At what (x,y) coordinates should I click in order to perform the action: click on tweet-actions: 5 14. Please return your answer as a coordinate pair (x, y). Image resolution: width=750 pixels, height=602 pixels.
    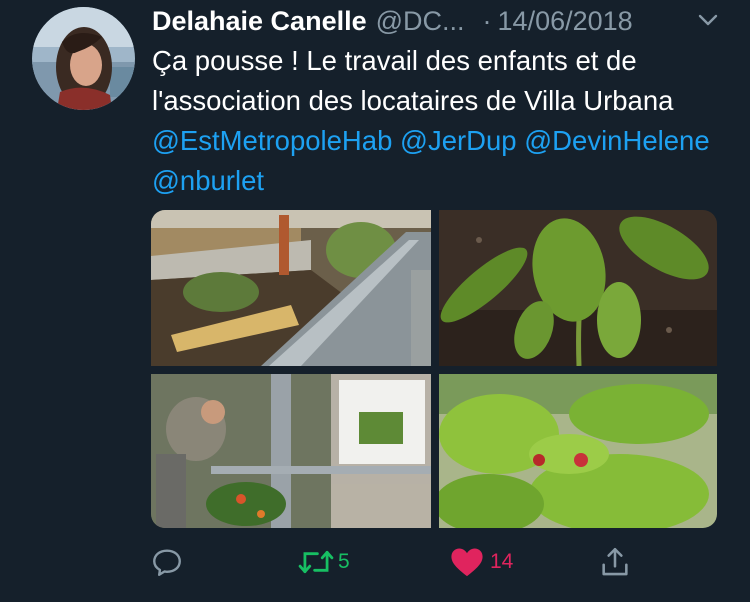
    Looking at the image, I should click on (450, 562).